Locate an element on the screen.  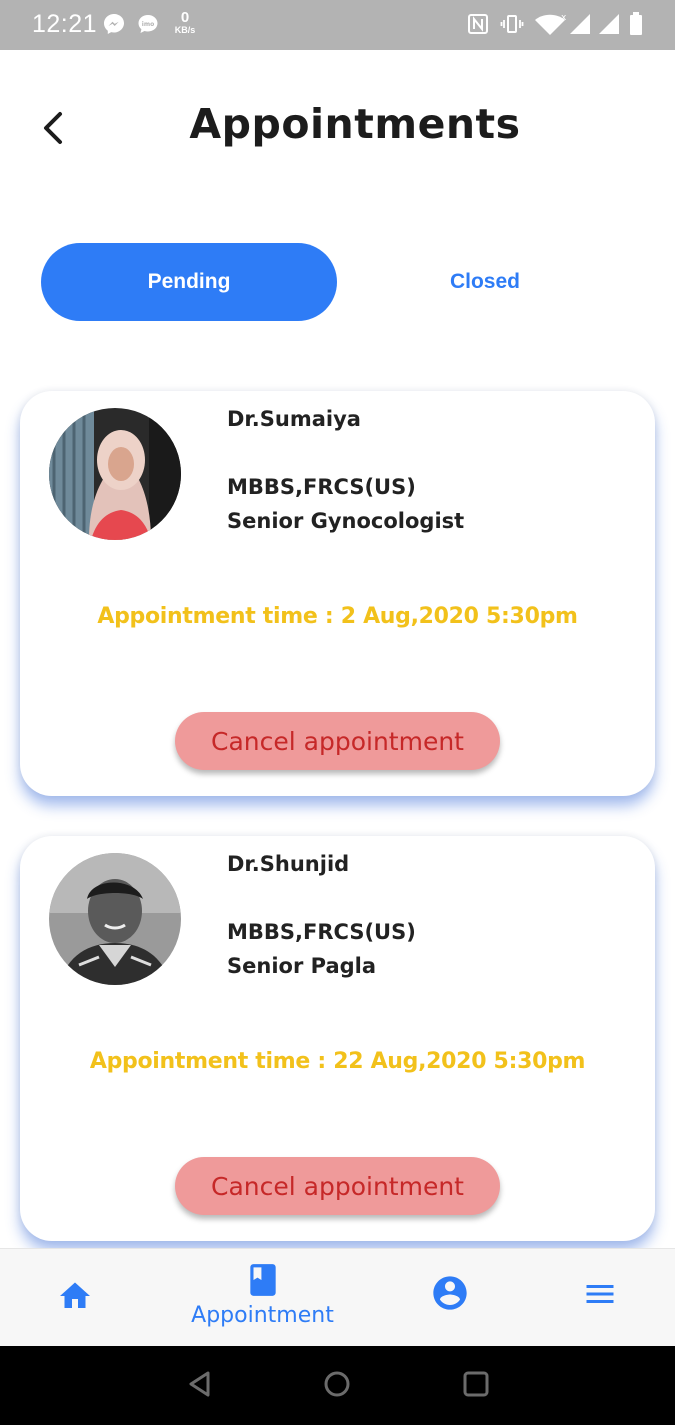
doctor-specialty: Senior Gynocologist is located at coordinates (346, 521).